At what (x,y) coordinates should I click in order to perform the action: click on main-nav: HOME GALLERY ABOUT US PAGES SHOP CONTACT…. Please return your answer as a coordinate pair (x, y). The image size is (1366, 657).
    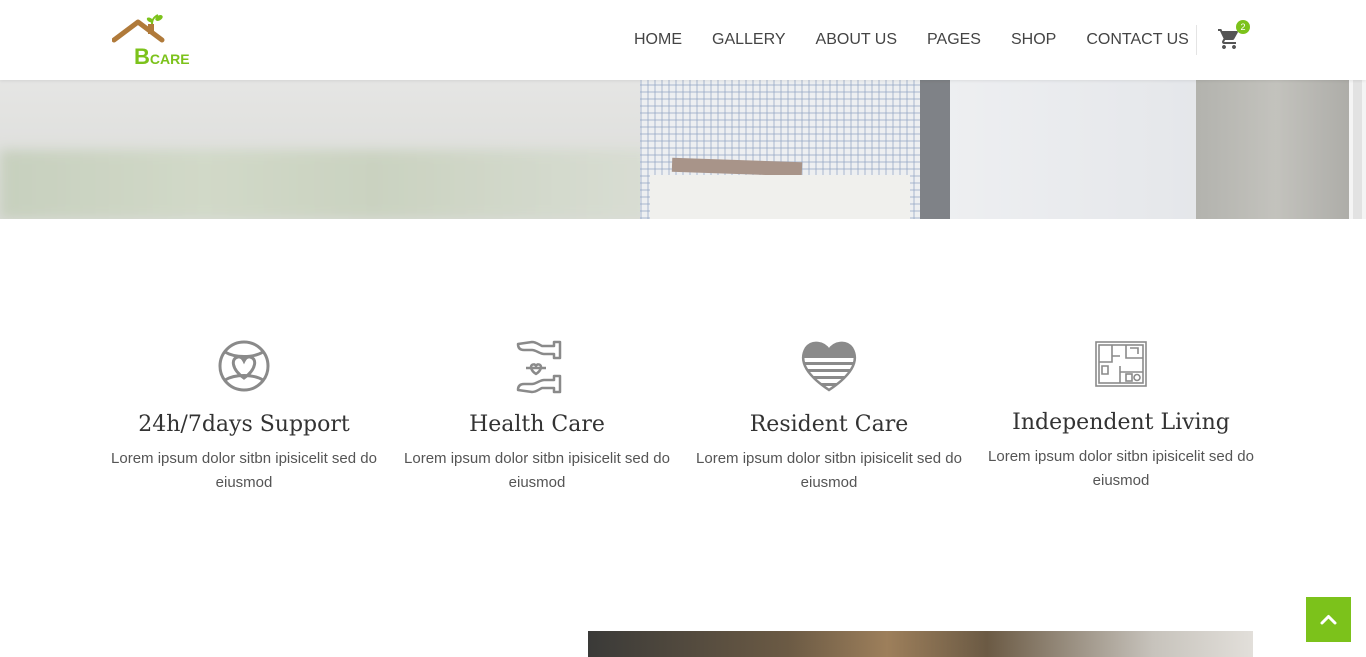
    Looking at the image, I should click on (926, 40).